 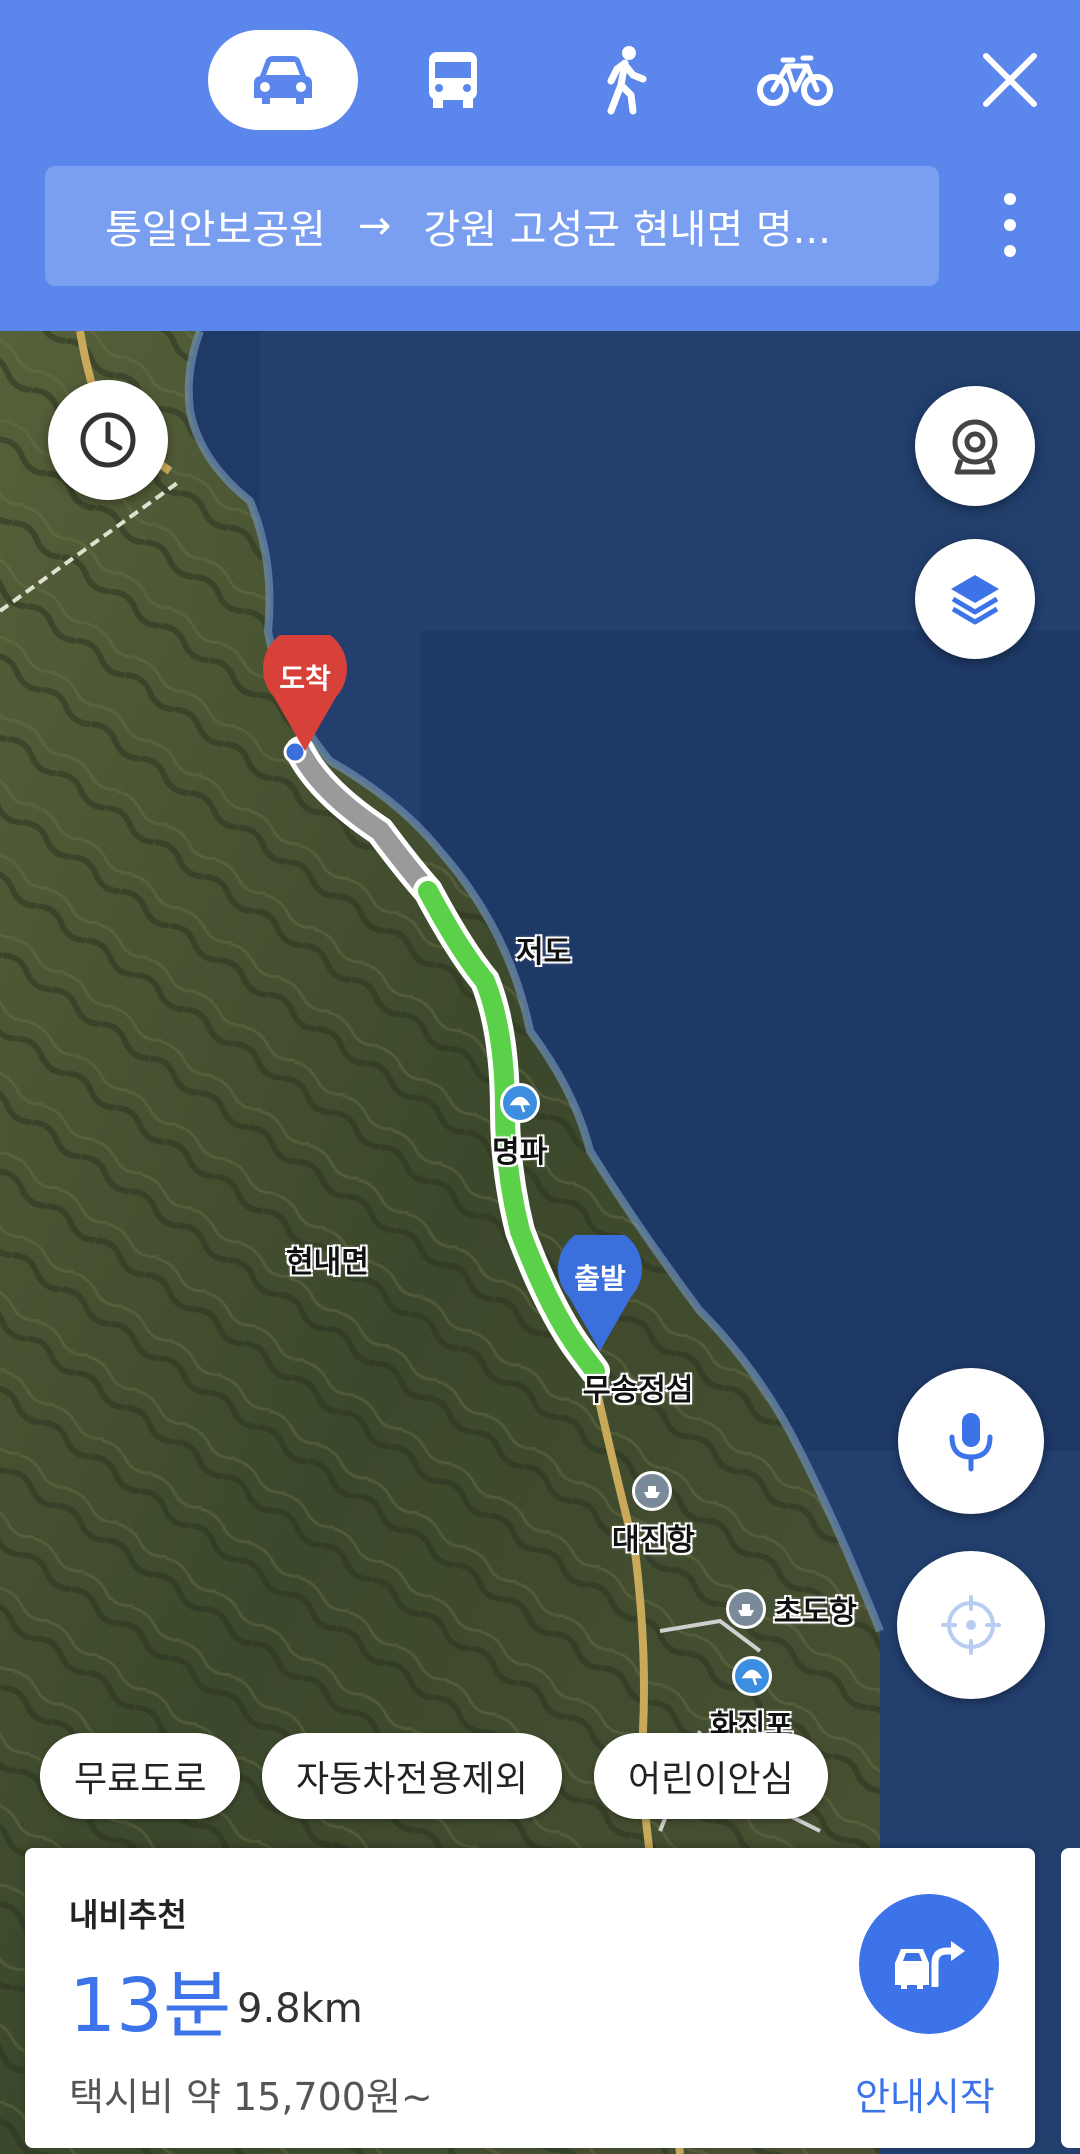 I want to click on microphone-icon, so click(x=971, y=1442).